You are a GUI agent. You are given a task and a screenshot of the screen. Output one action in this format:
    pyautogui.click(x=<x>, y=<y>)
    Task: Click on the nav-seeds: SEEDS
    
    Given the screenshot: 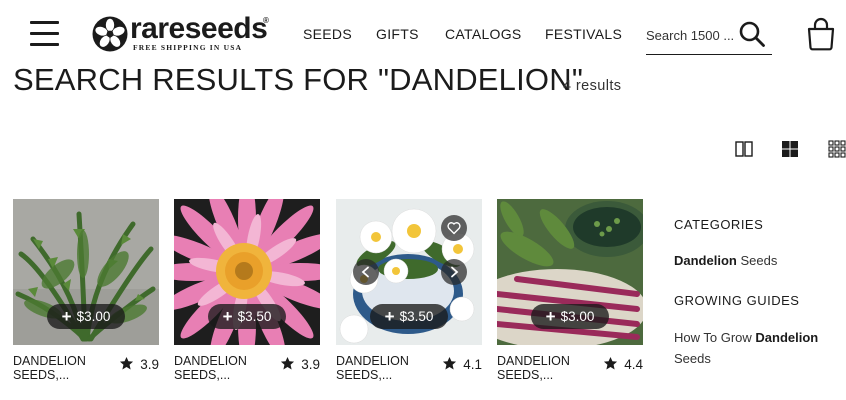 What is the action you would take?
    pyautogui.click(x=327, y=34)
    